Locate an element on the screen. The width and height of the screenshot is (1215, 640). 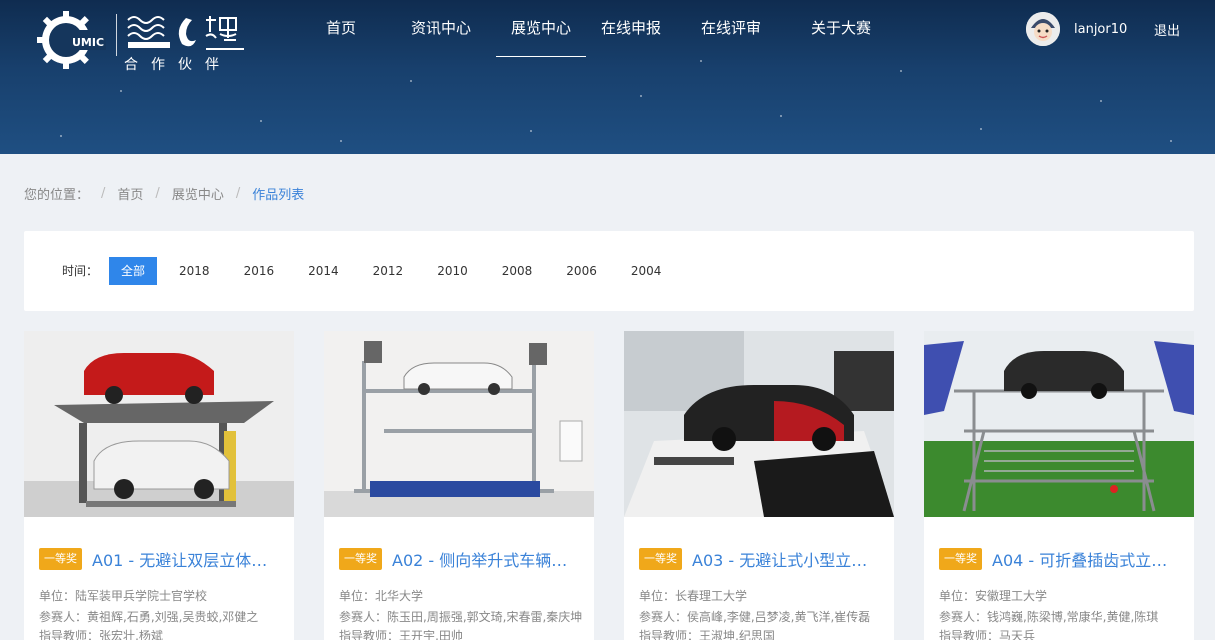
project-members: 参赛人：钱鸿巍,陈梁博,常康华,黄健,陈琪 is located at coordinates (1049, 617).